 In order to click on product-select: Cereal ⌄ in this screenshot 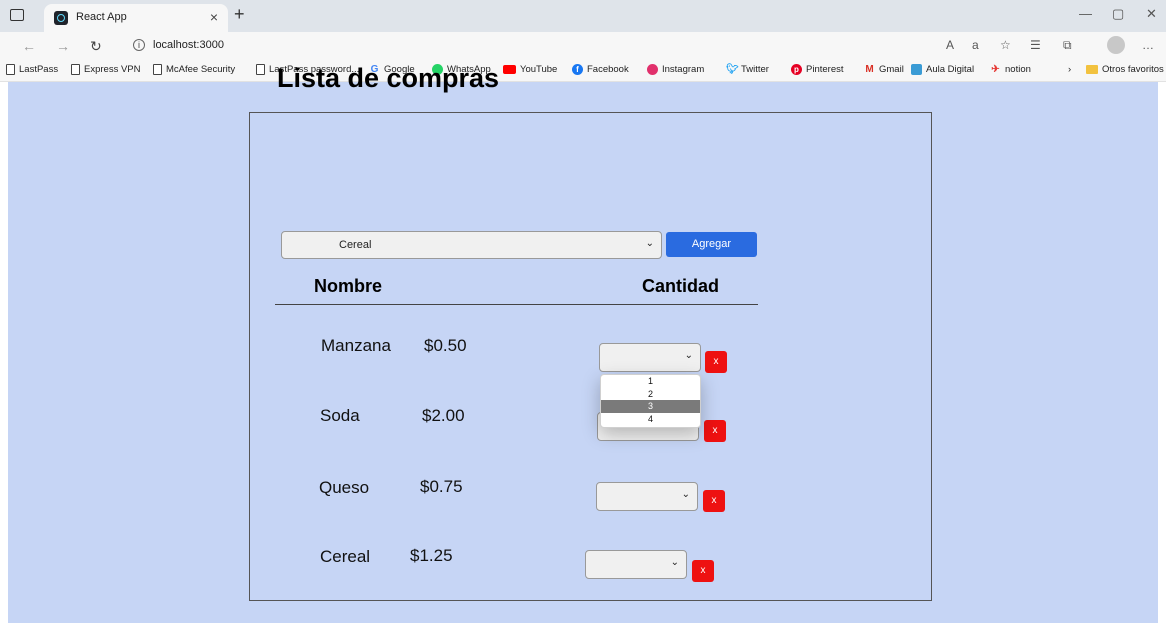, I will do `click(471, 245)`.